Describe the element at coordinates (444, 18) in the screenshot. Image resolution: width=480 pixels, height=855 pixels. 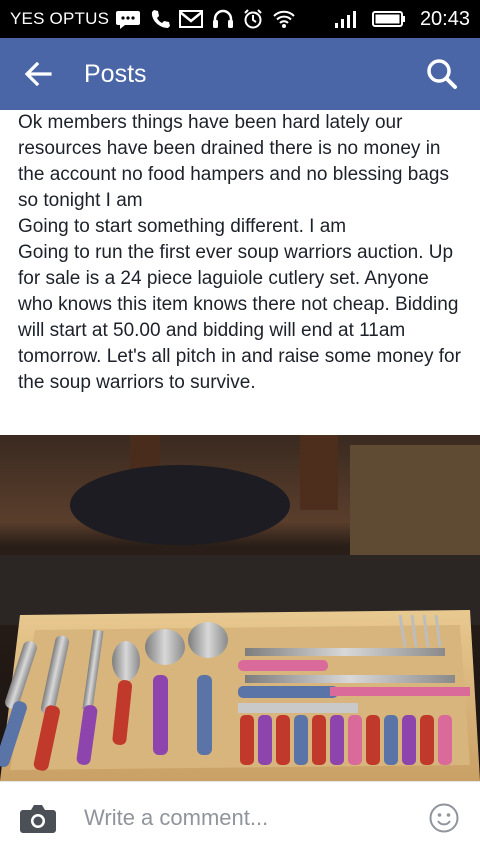
I see `clock: 20:43` at that location.